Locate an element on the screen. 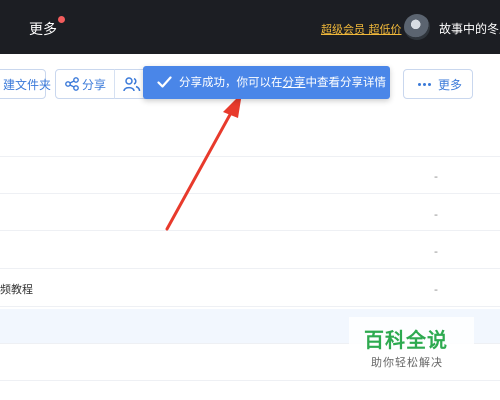 The image size is (500, 400). watermark-logo: 百科全说 助你轻松解决 is located at coordinates (411, 345).